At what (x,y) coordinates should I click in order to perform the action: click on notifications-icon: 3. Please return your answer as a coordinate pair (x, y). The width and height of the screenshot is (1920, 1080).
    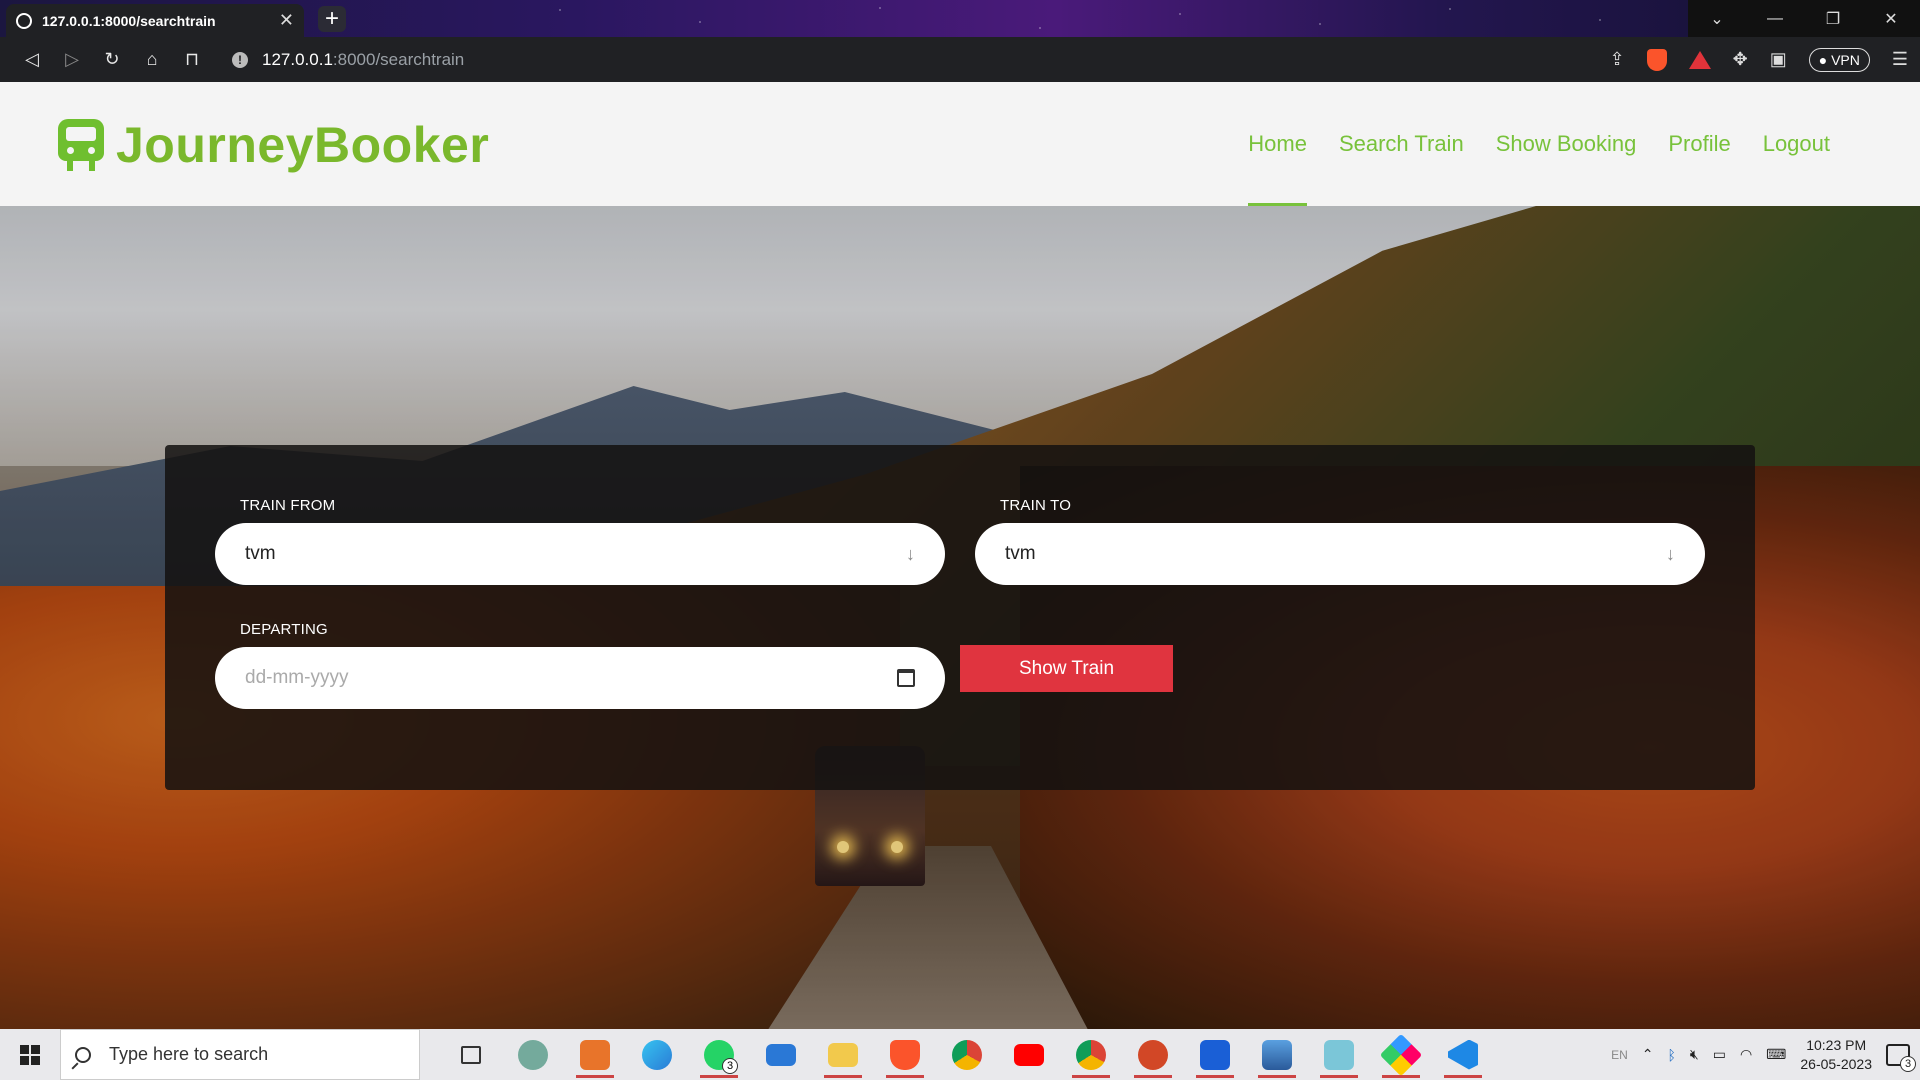
    Looking at the image, I should click on (1901, 1057).